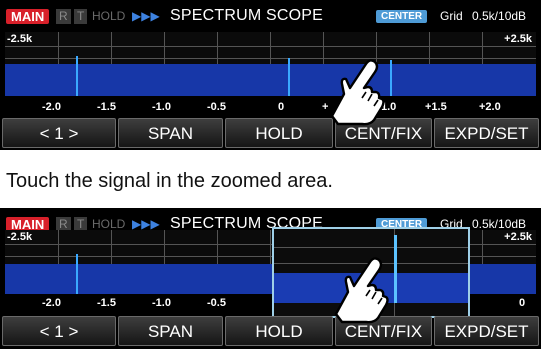 Image resolution: width=541 pixels, height=349 pixels. Describe the element at coordinates (109, 16) in the screenshot. I see `hold-indicator: HOLD` at that location.